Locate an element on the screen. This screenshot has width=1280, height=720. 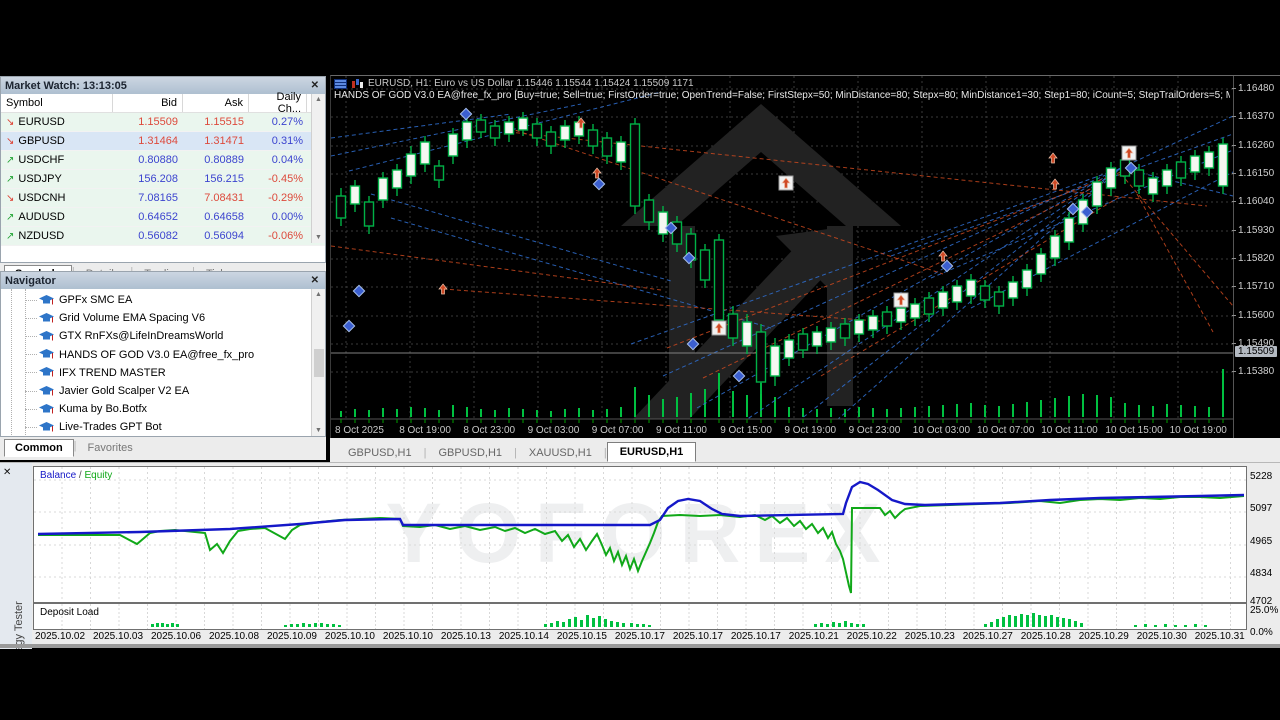
price-axis-label: 1.16260 is located at coordinates (1253, 145).